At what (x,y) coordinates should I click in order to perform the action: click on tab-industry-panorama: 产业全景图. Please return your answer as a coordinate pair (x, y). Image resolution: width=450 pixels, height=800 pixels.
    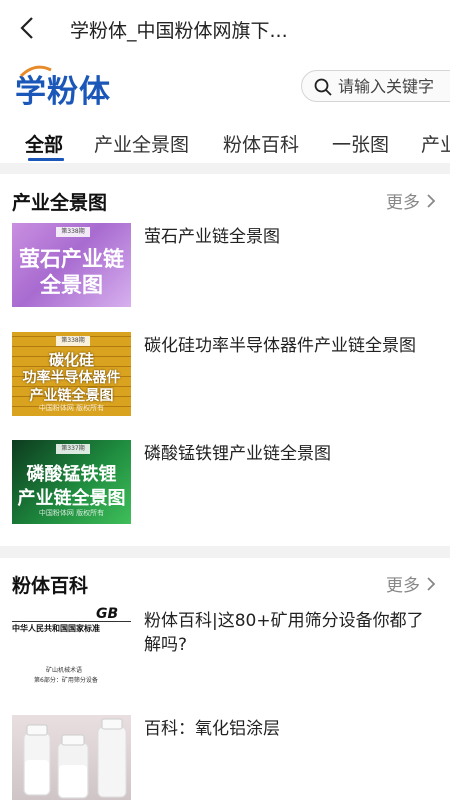
    Looking at the image, I should click on (141, 143).